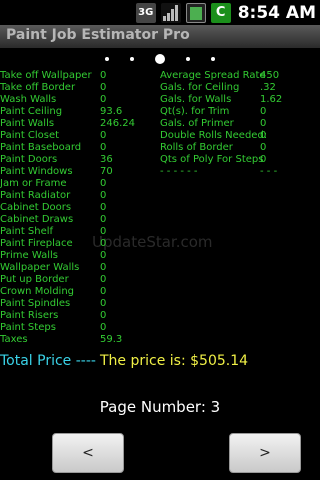 This screenshot has width=320, height=480. Describe the element at coordinates (34, 279) in the screenshot. I see `item-label: Put up Border` at that location.